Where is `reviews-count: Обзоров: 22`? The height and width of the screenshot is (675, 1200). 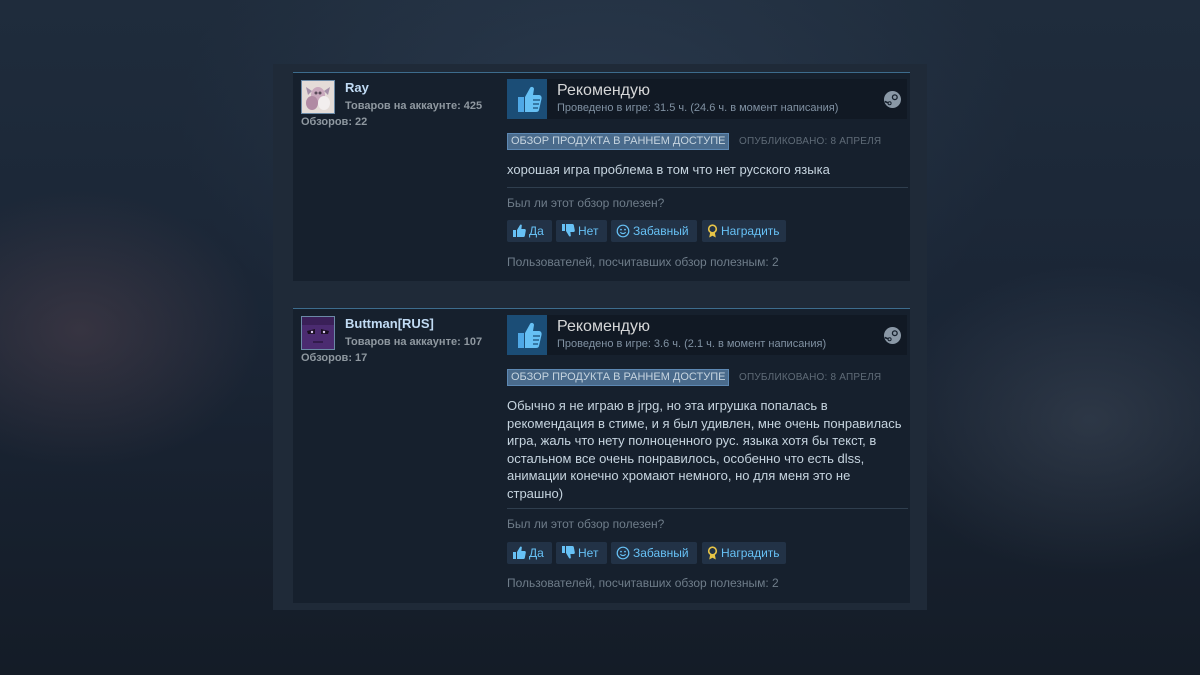
reviews-count: Обзоров: 22 is located at coordinates (334, 122).